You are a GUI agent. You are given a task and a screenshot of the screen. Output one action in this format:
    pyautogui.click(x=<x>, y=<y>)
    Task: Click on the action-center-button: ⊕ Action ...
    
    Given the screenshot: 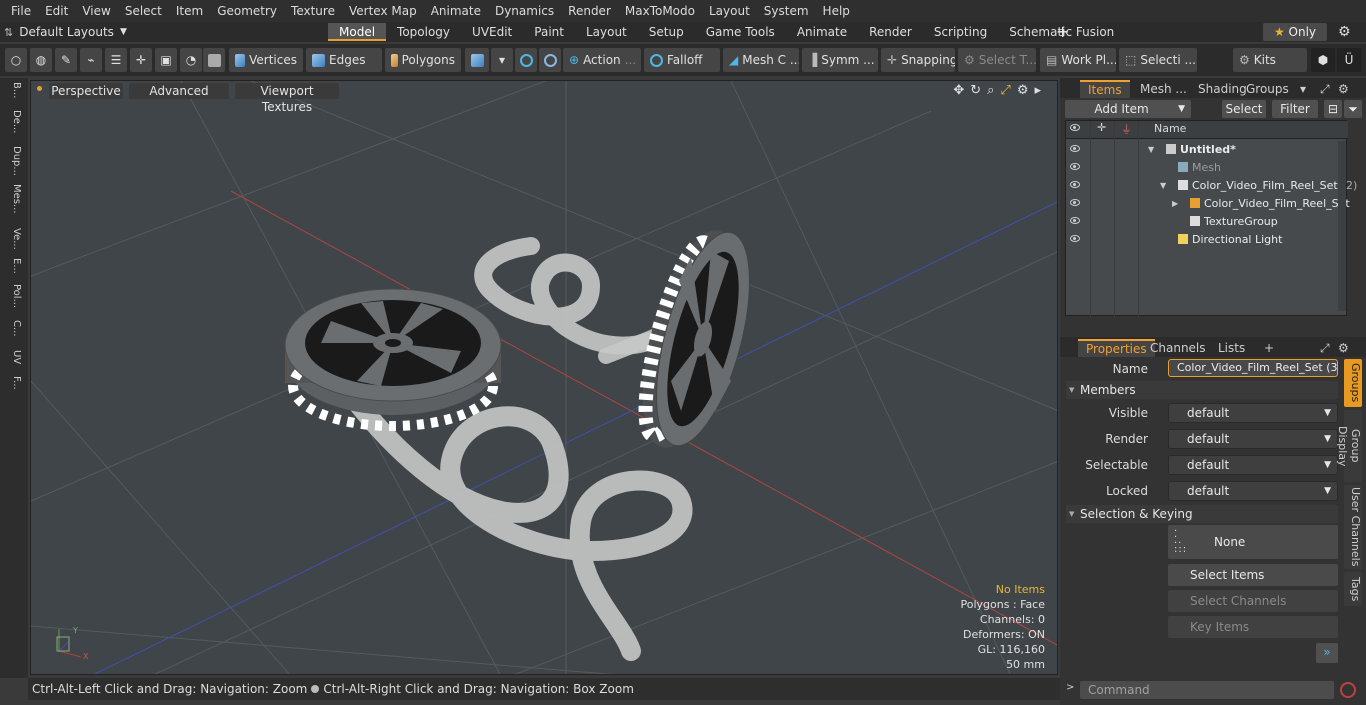 What is the action you would take?
    pyautogui.click(x=602, y=60)
    